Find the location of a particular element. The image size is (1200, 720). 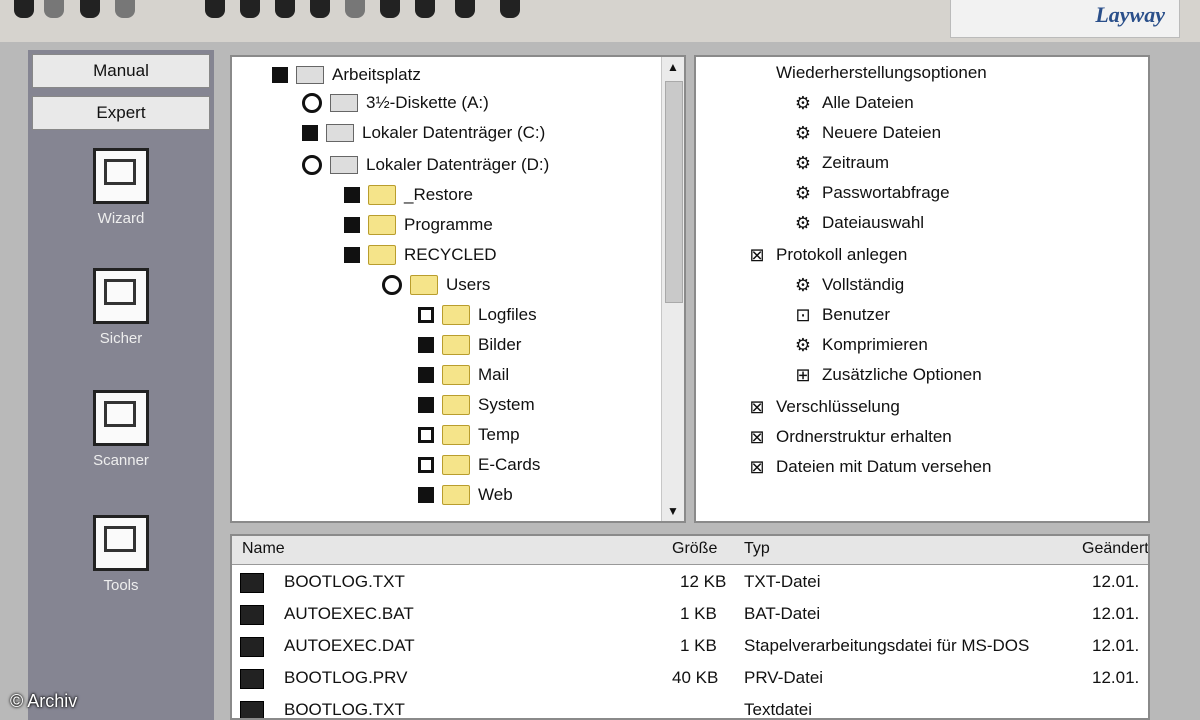

toolbar-back-icon is located at coordinates (24, 9).